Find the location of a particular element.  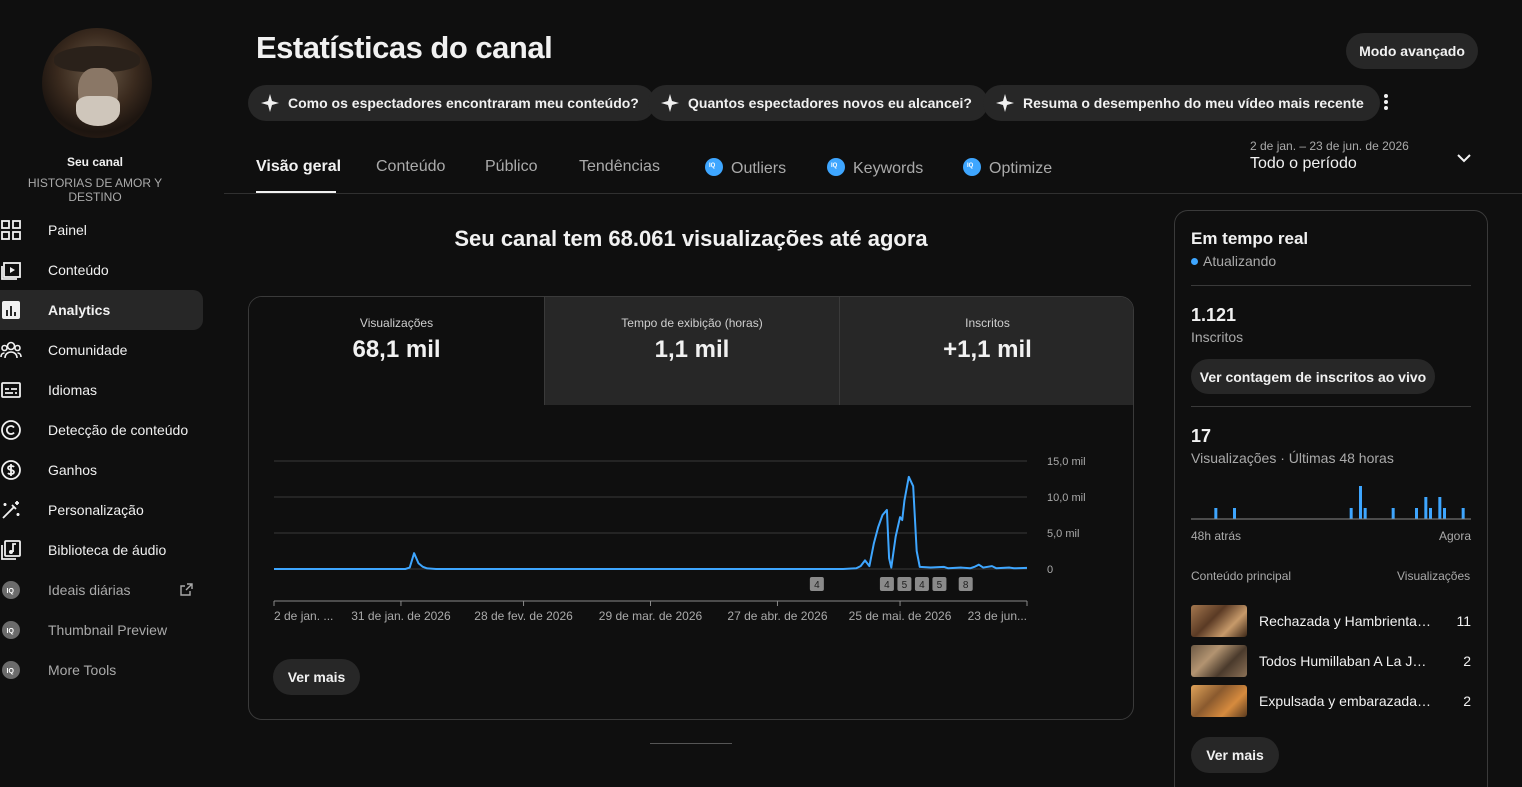

y-tick-label: 0 is located at coordinates (1050, 570).